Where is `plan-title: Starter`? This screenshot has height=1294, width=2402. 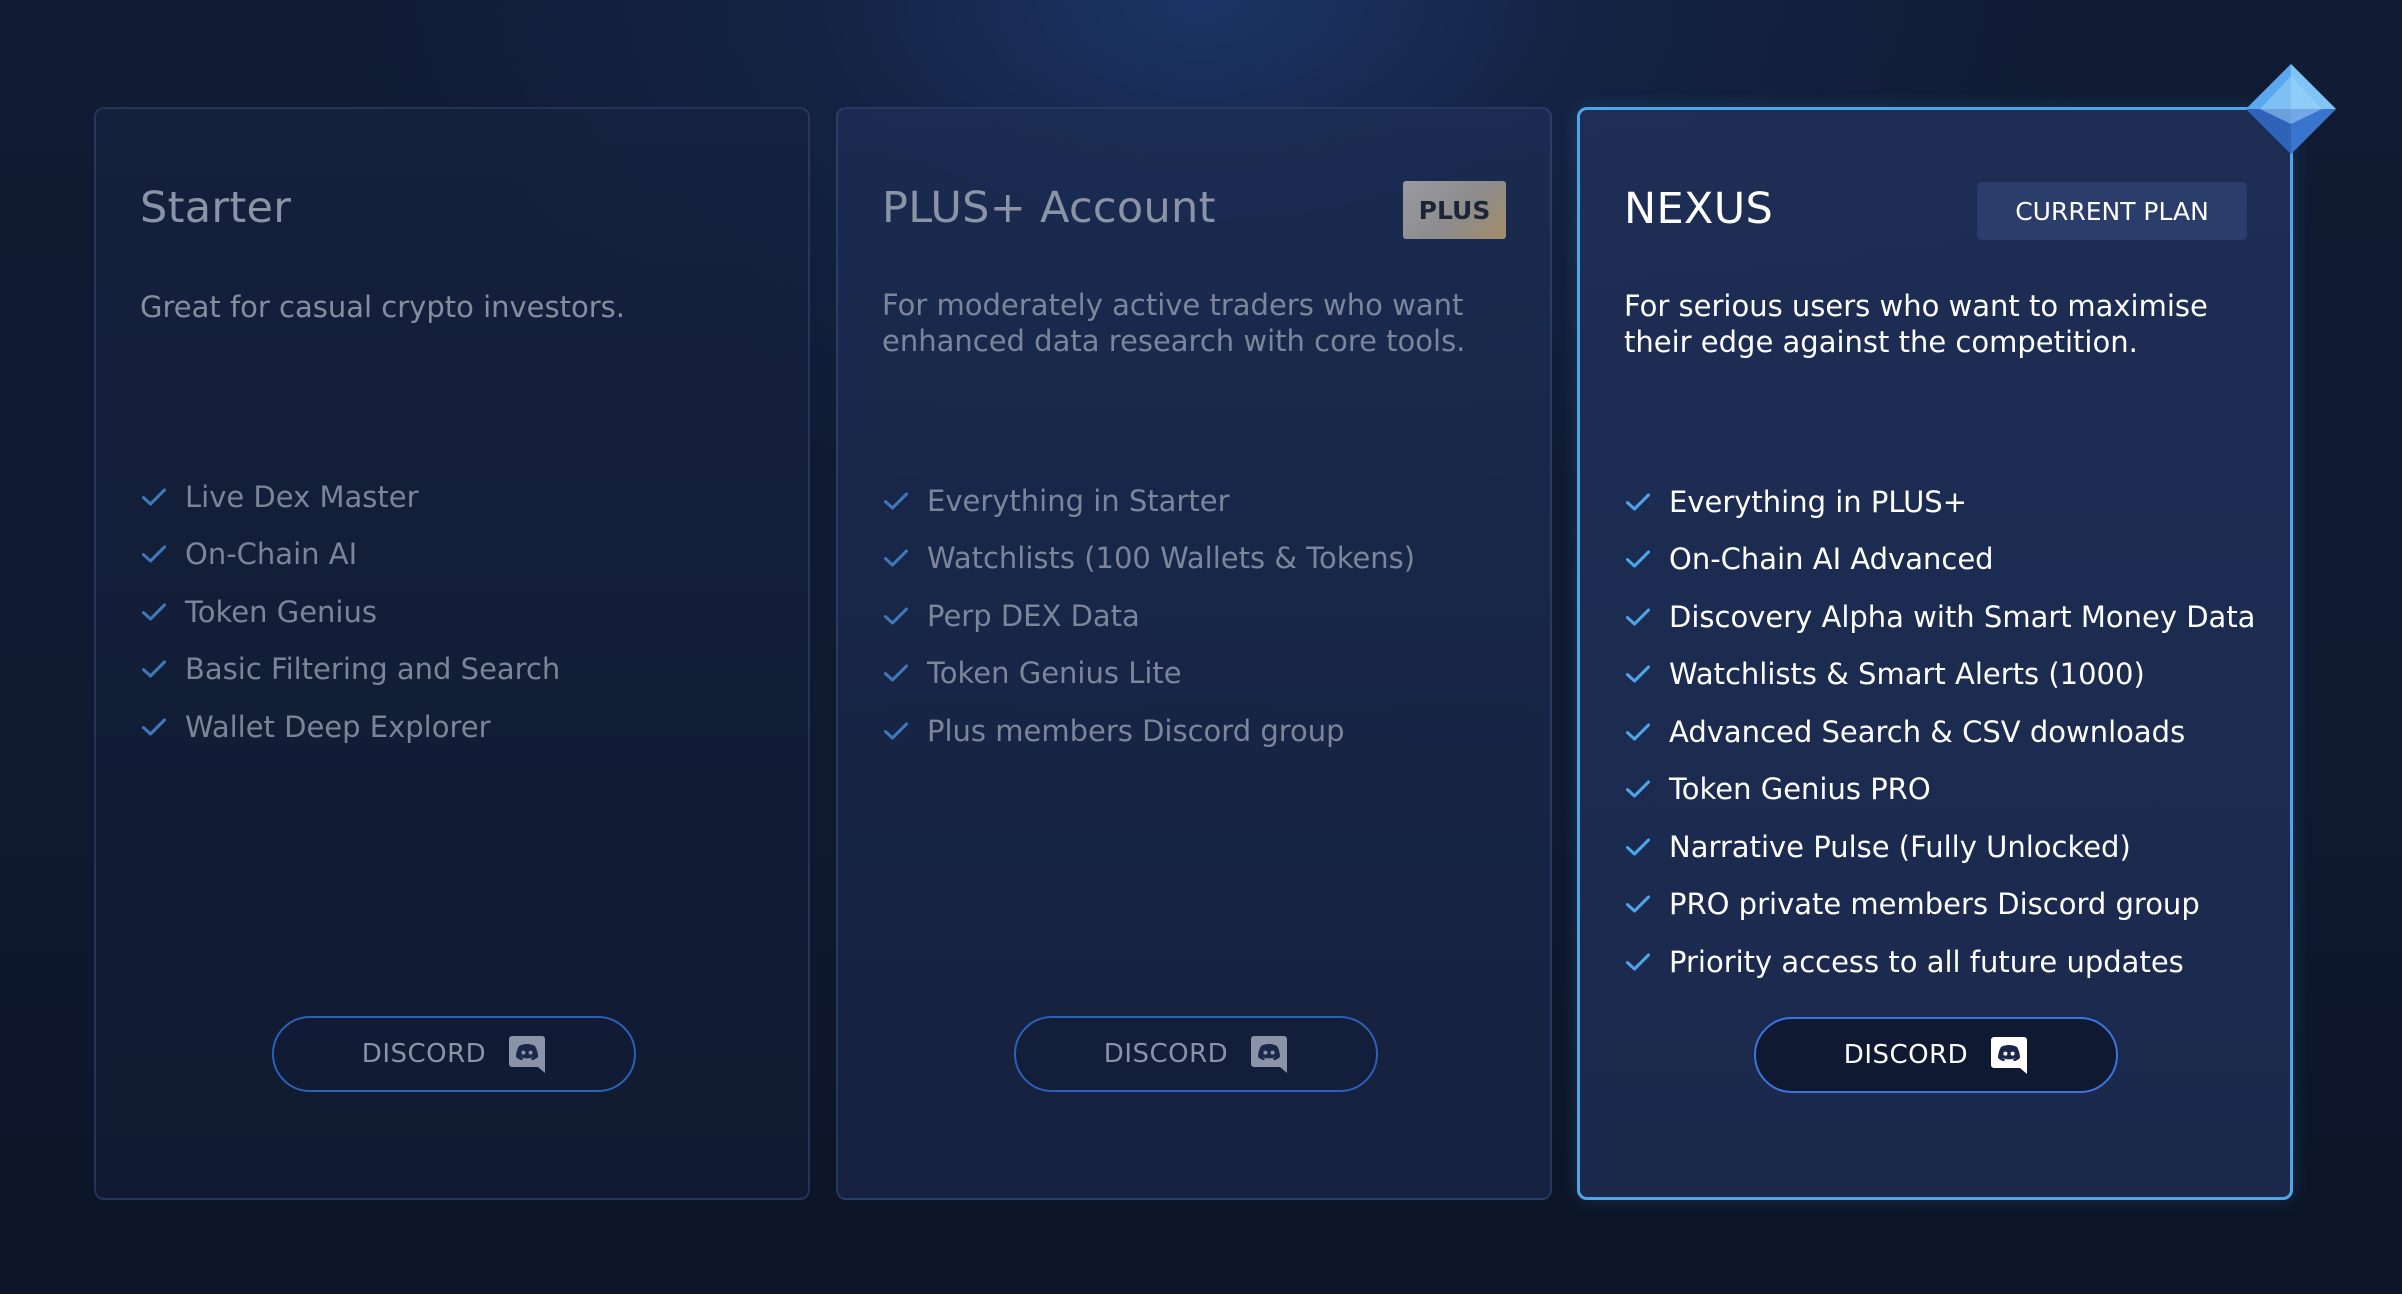 plan-title: Starter is located at coordinates (216, 208).